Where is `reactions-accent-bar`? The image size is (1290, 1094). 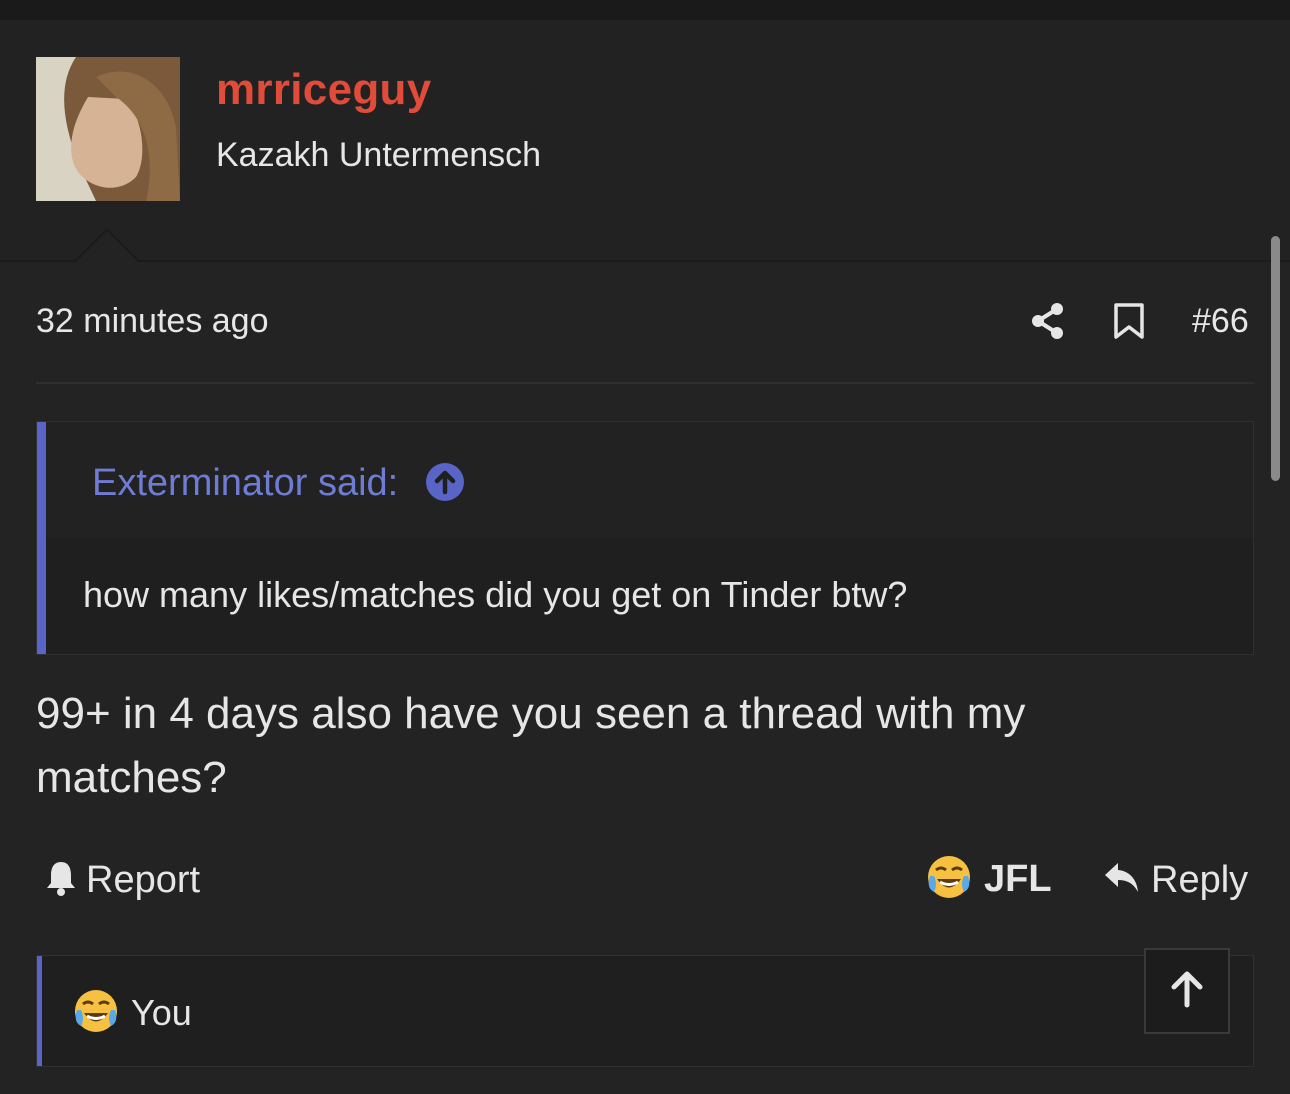 reactions-accent-bar is located at coordinates (39, 1011).